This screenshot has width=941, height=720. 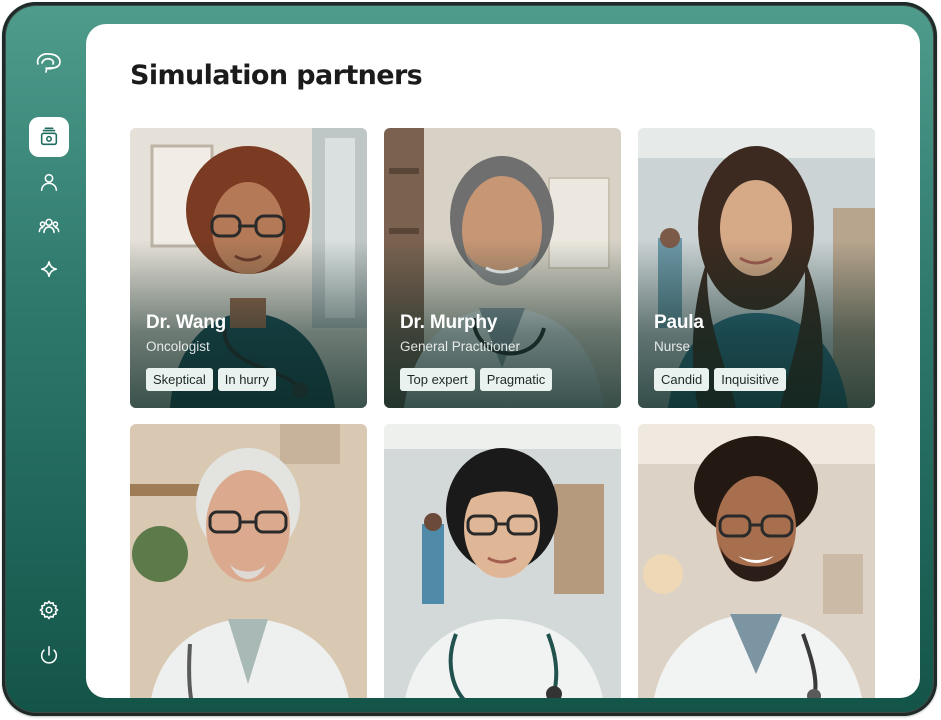 I want to click on settings-button, so click(x=49, y=610).